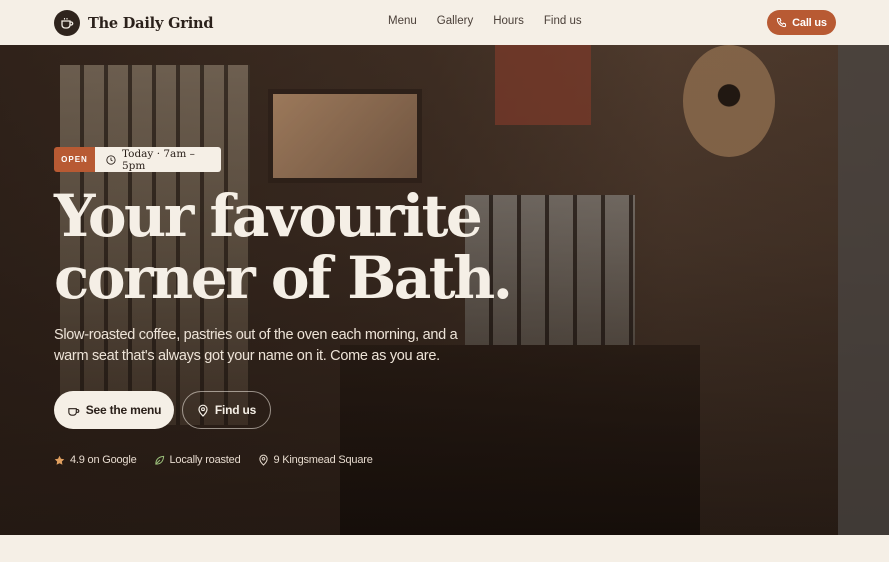  Describe the element at coordinates (809, 22) in the screenshot. I see `call-us-label: Call us` at that location.